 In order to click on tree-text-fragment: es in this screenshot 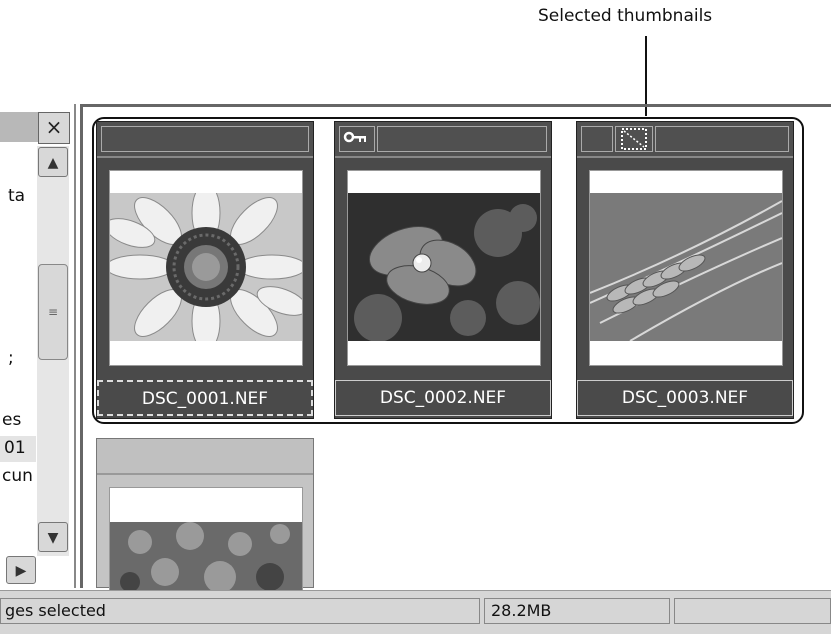, I will do `click(12, 420)`.